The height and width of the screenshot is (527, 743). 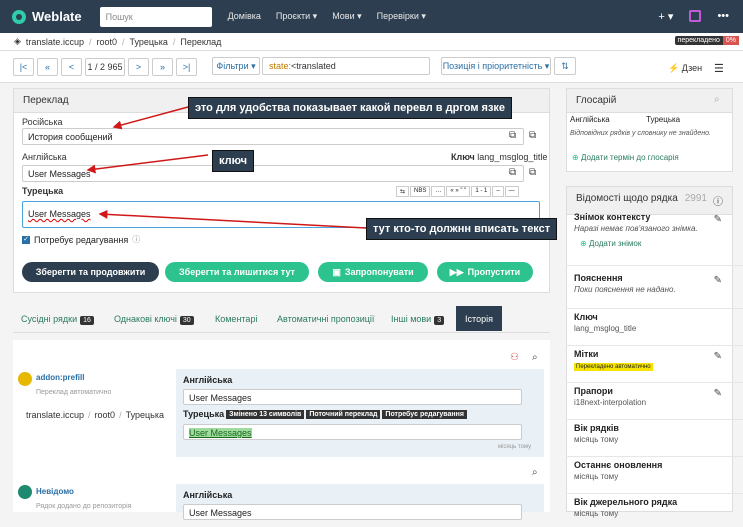 I want to click on arrow-to-russian, so click(x=150, y=118).